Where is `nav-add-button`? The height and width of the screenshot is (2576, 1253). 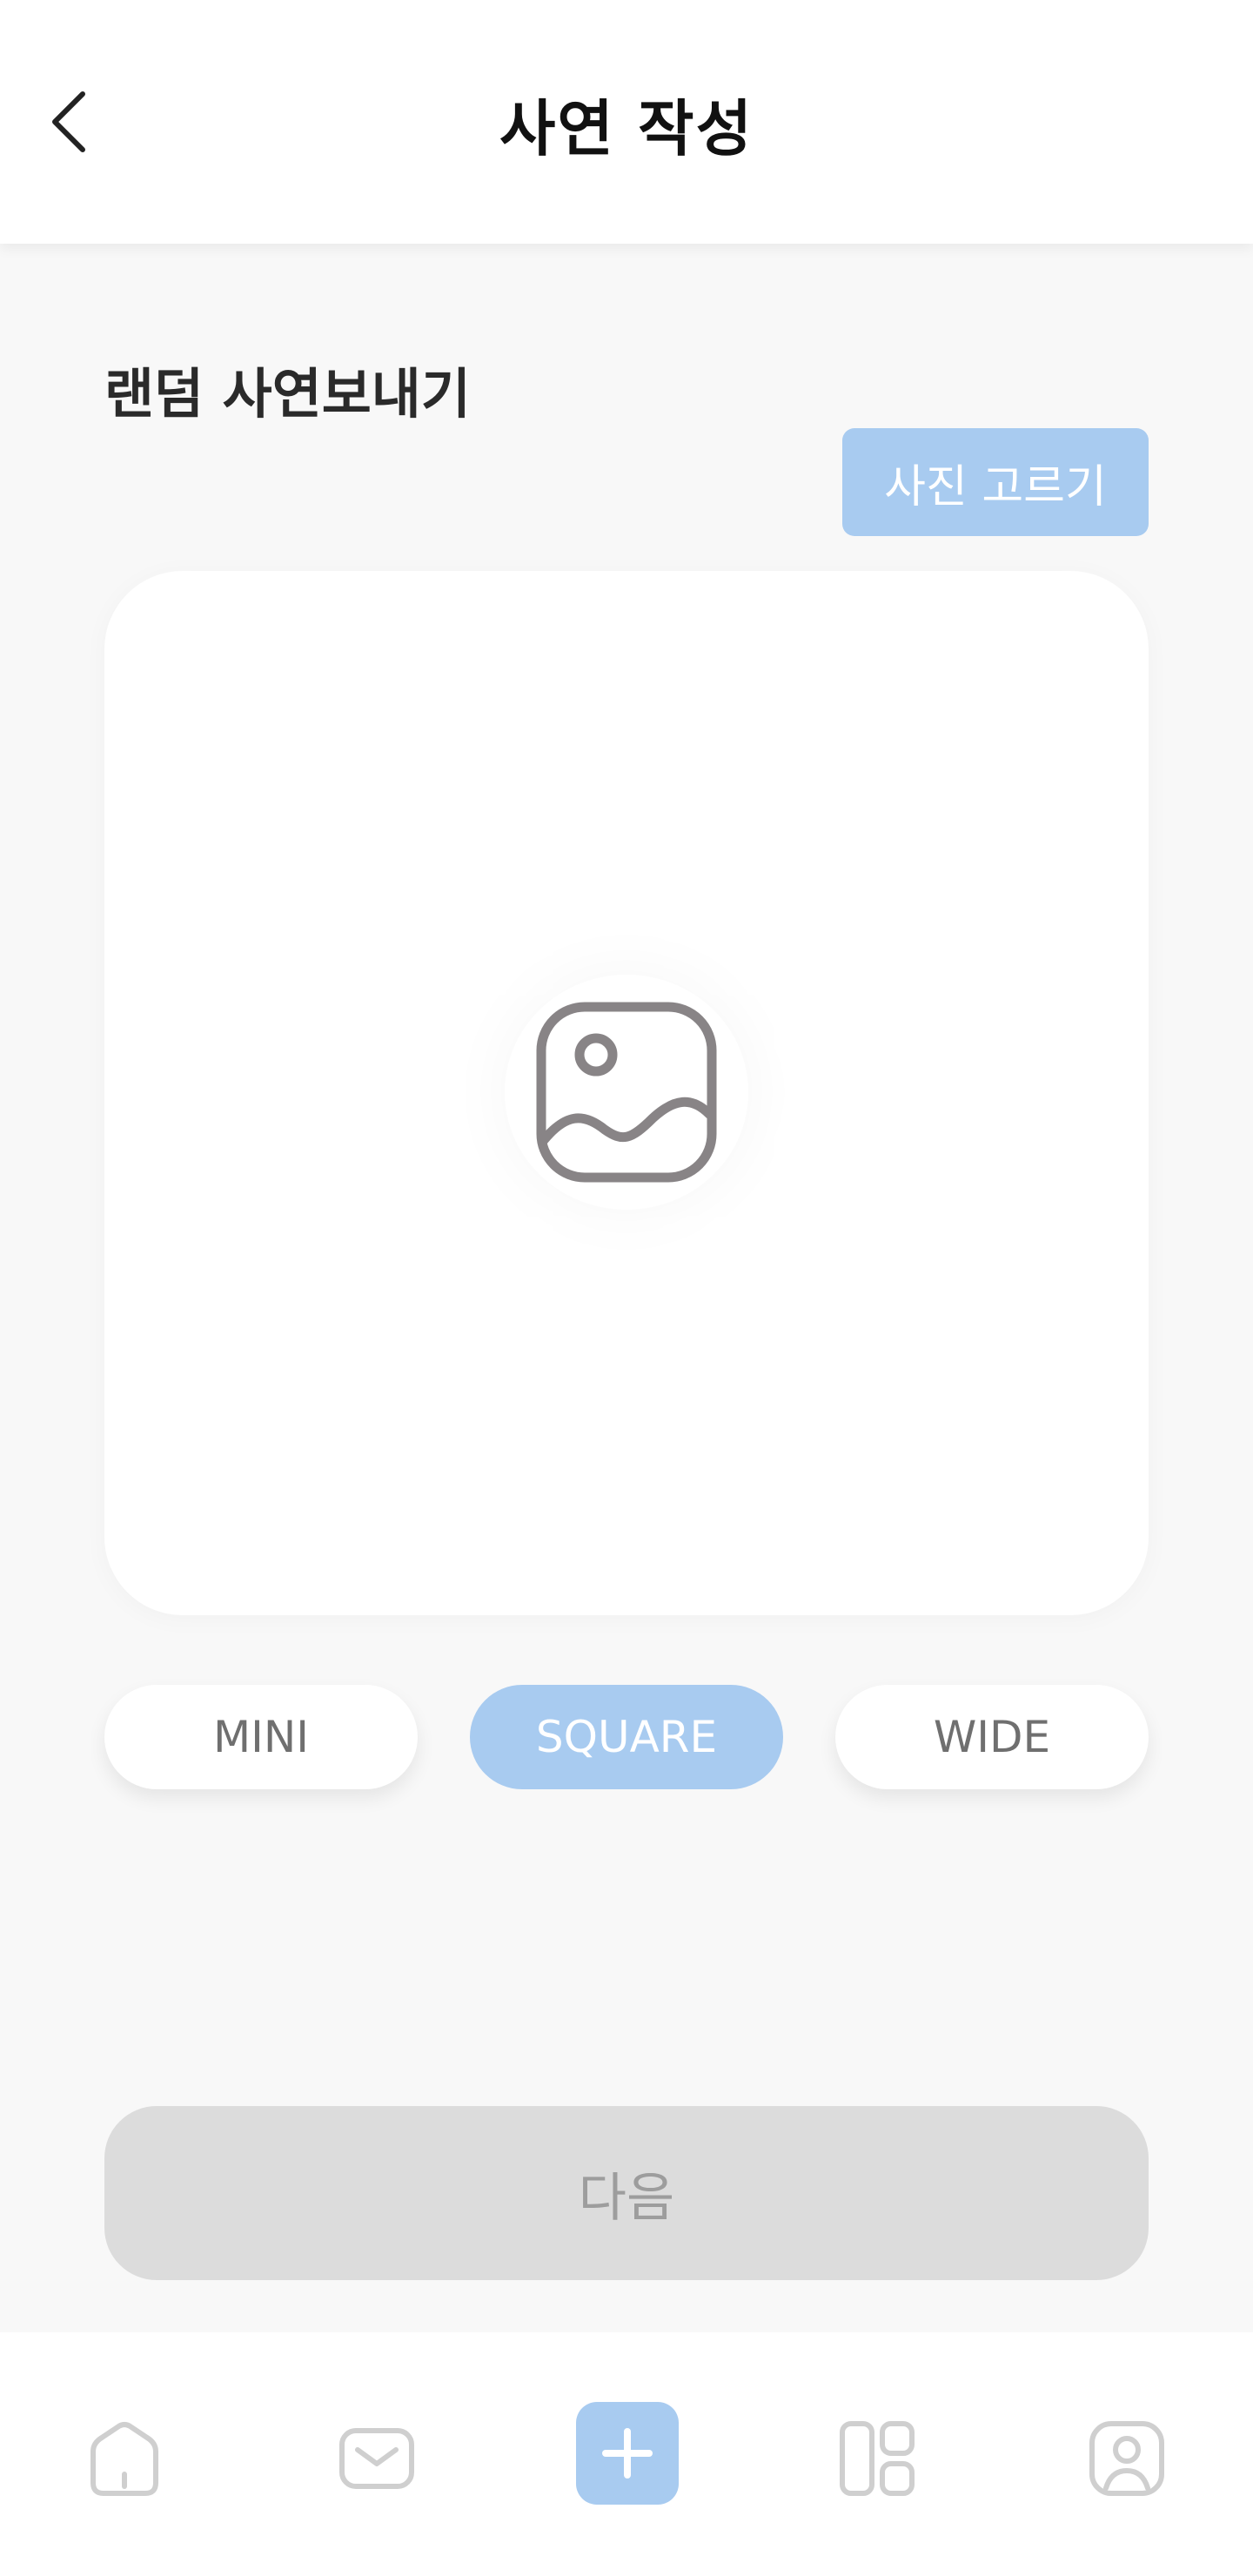
nav-add-button is located at coordinates (627, 2454).